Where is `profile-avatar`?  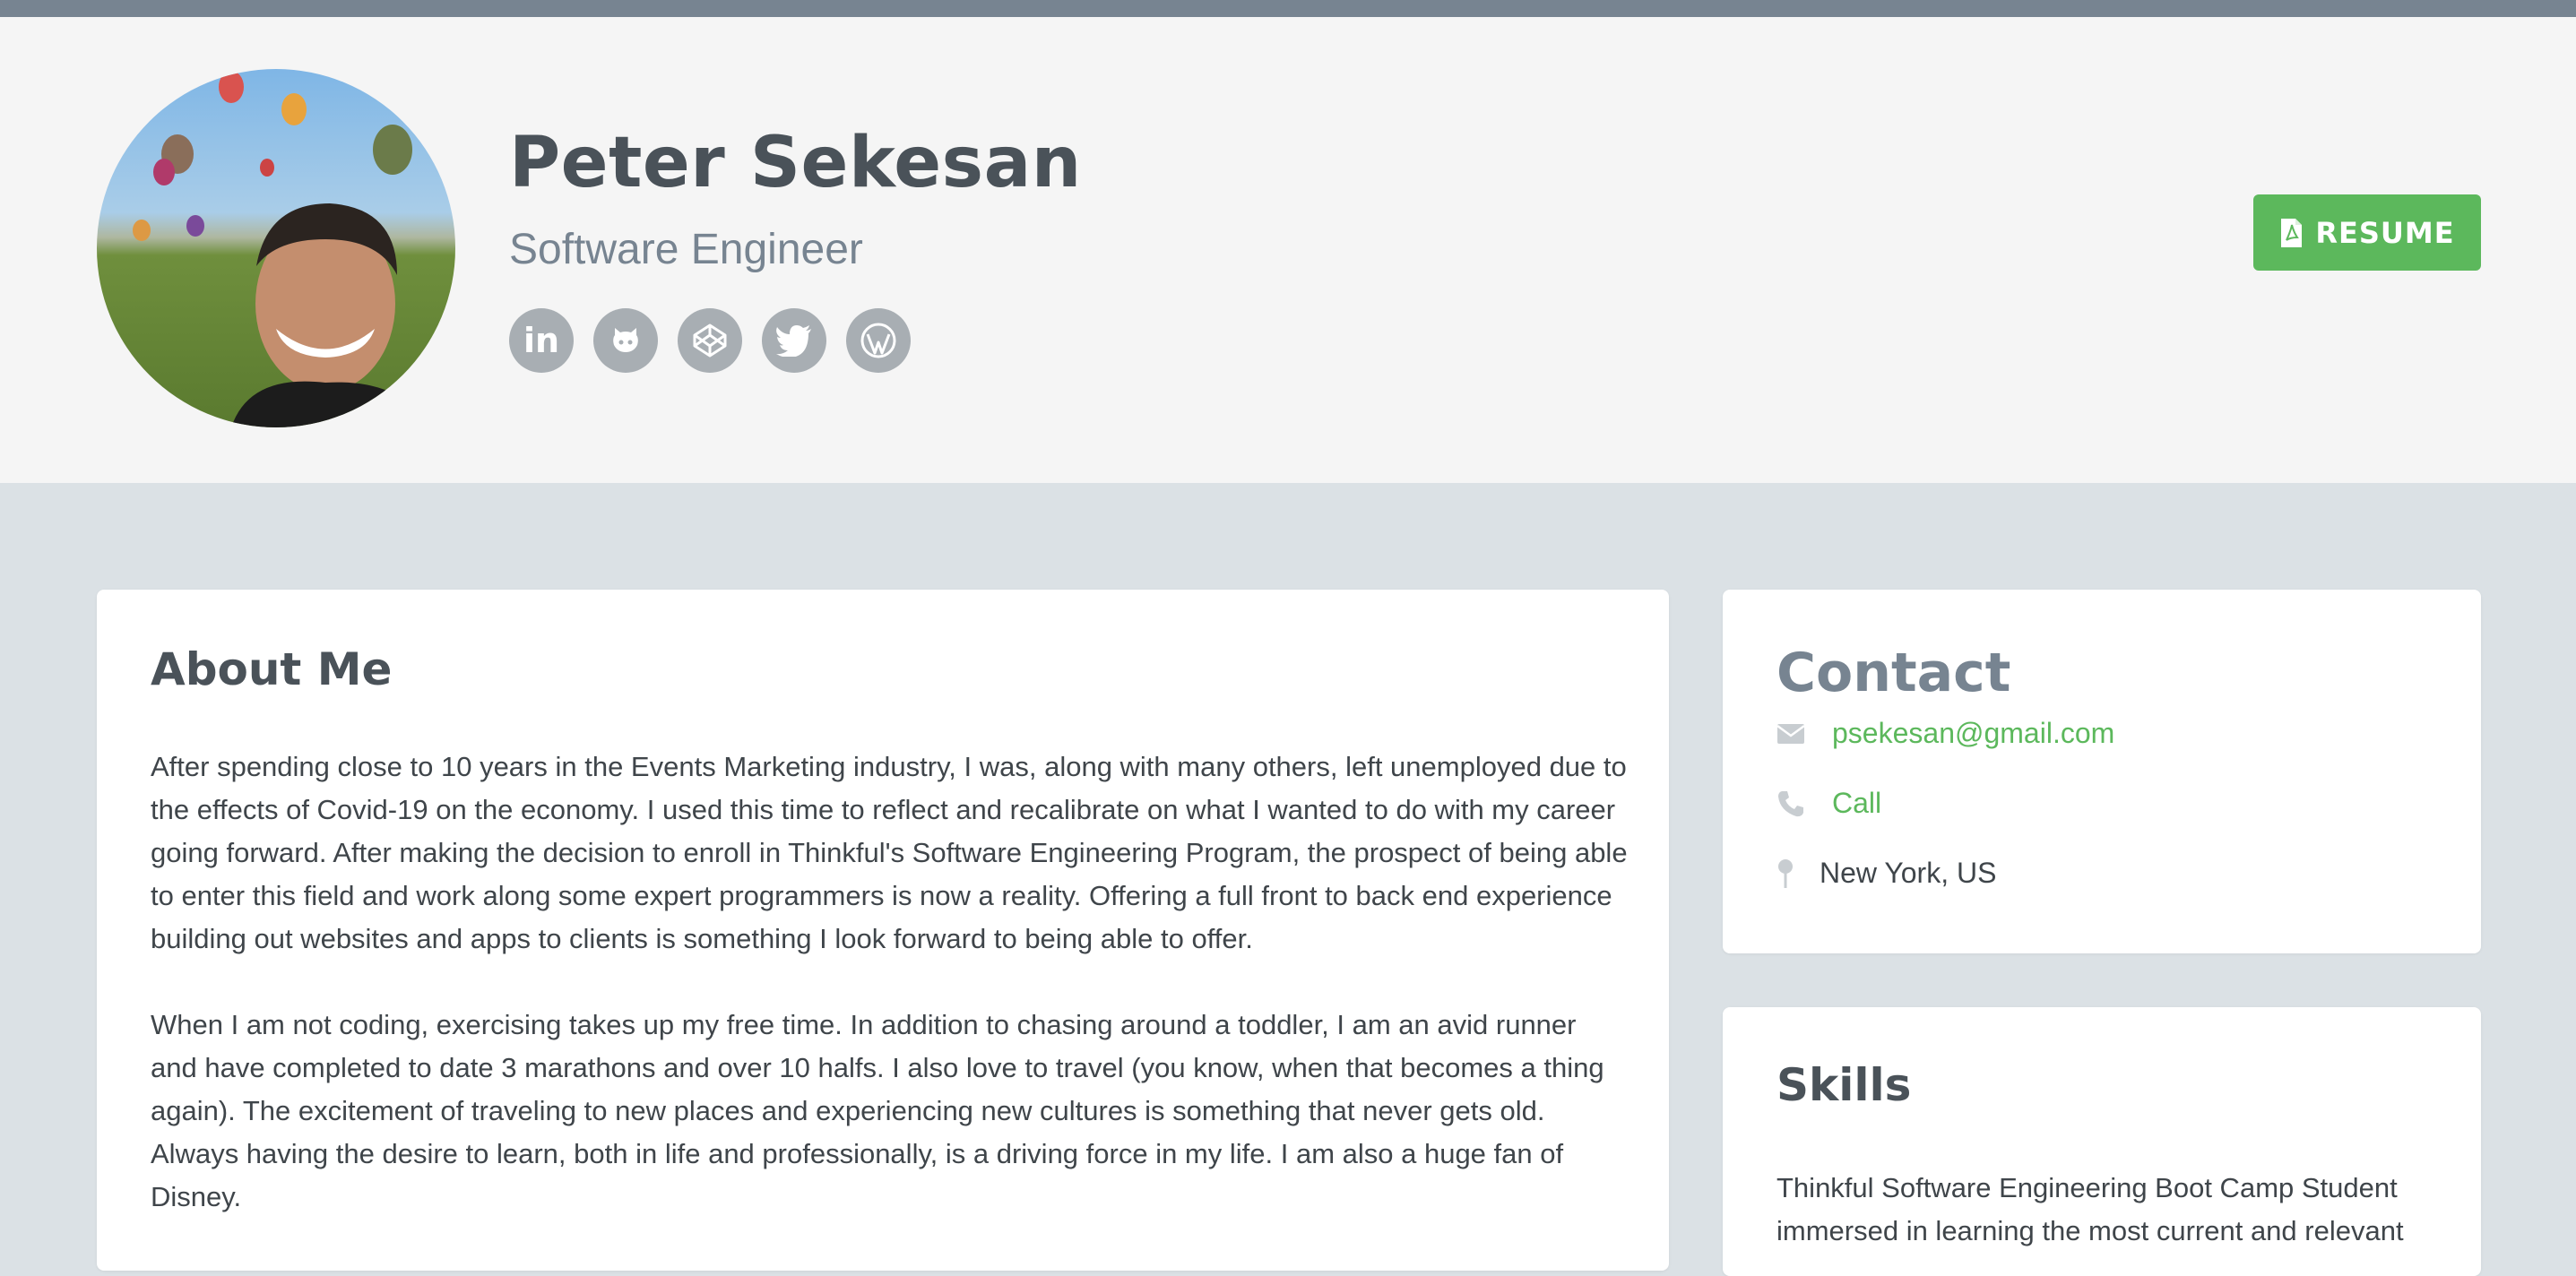
profile-avatar is located at coordinates (276, 248).